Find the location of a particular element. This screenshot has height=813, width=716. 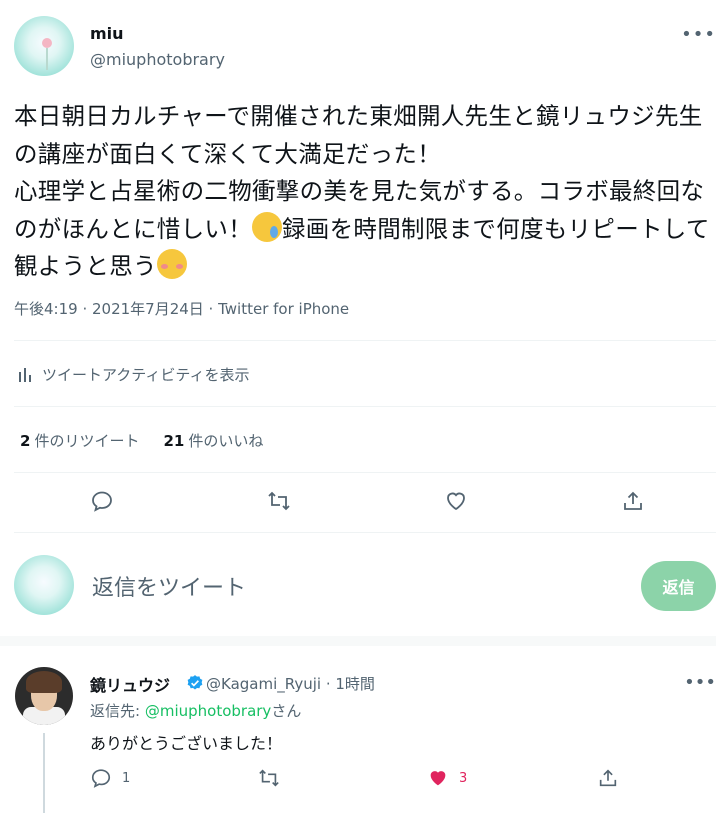

like-count: 3 is located at coordinates (463, 778).